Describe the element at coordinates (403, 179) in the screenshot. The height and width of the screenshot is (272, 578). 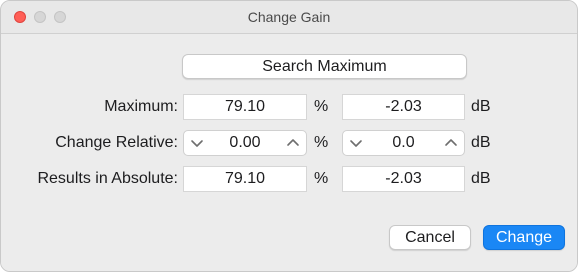
I see `results-absolute-db-field: -2.03` at that location.